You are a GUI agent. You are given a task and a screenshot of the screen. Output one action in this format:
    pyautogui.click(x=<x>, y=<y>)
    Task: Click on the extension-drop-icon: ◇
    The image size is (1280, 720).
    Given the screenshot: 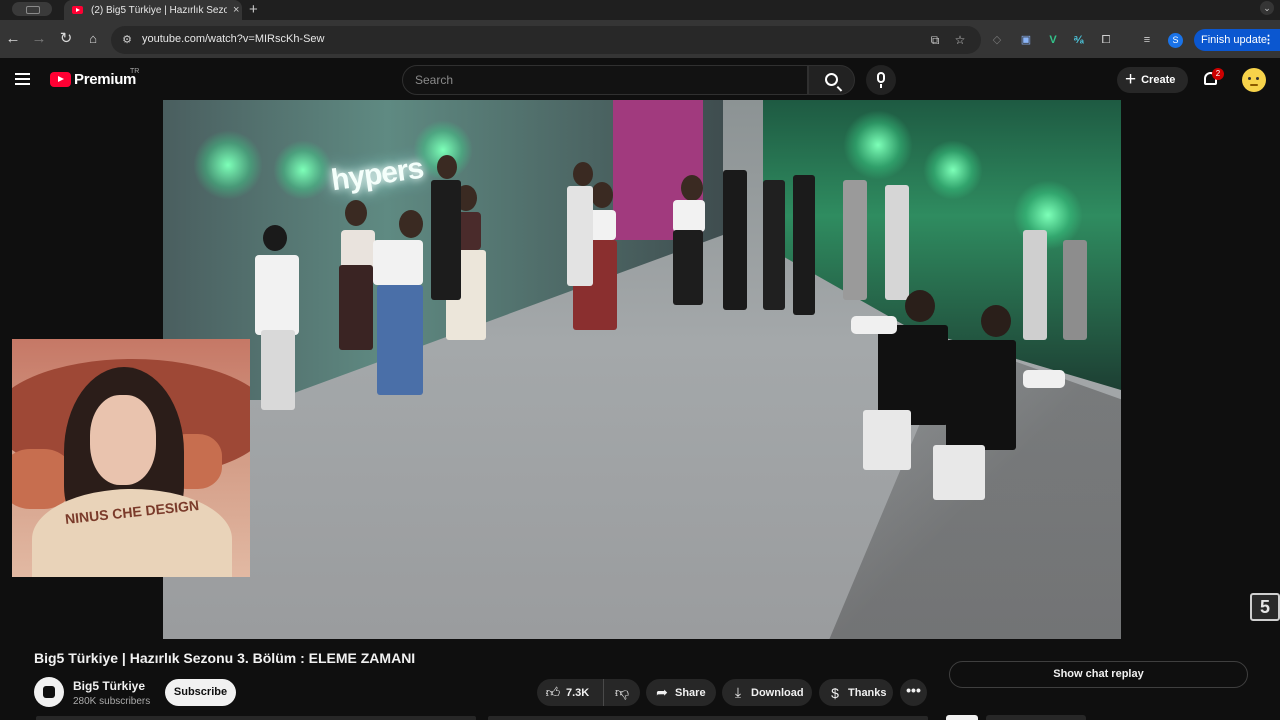 What is the action you would take?
    pyautogui.click(x=997, y=40)
    